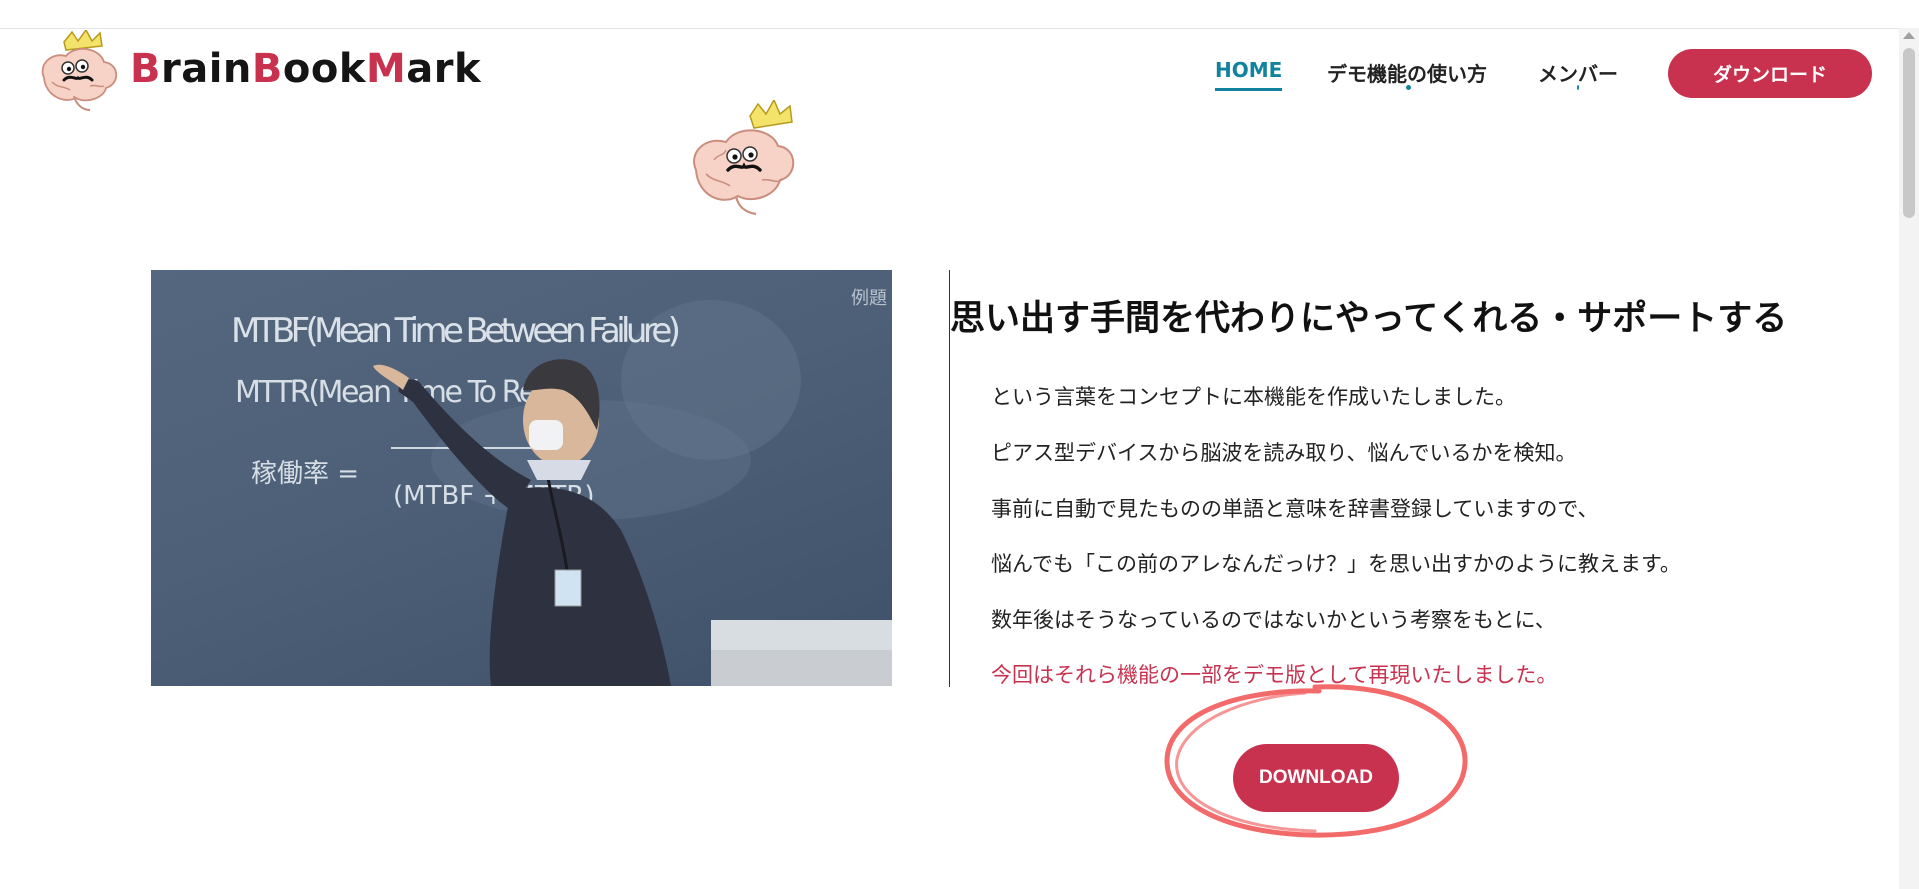 This screenshot has height=889, width=1919. Describe the element at coordinates (1909, 35) in the screenshot. I see `scroll-up-arrow-icon` at that location.